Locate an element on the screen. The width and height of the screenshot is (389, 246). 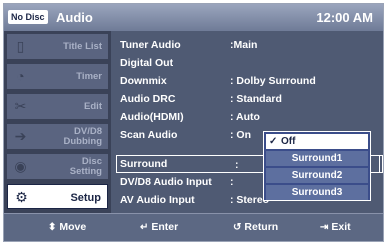
surround-option-surround2: Surround2 is located at coordinates (317, 175).